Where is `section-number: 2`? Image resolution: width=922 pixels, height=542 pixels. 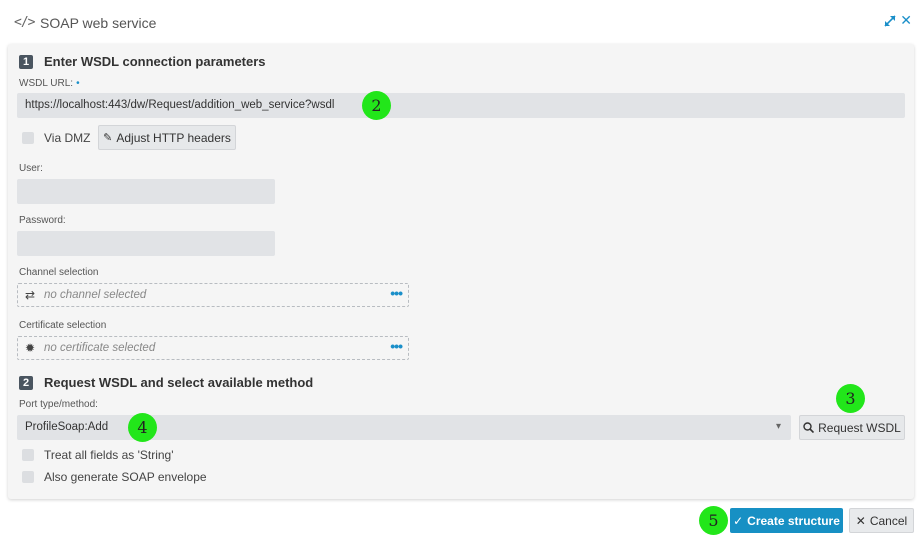 section-number: 2 is located at coordinates (26, 382).